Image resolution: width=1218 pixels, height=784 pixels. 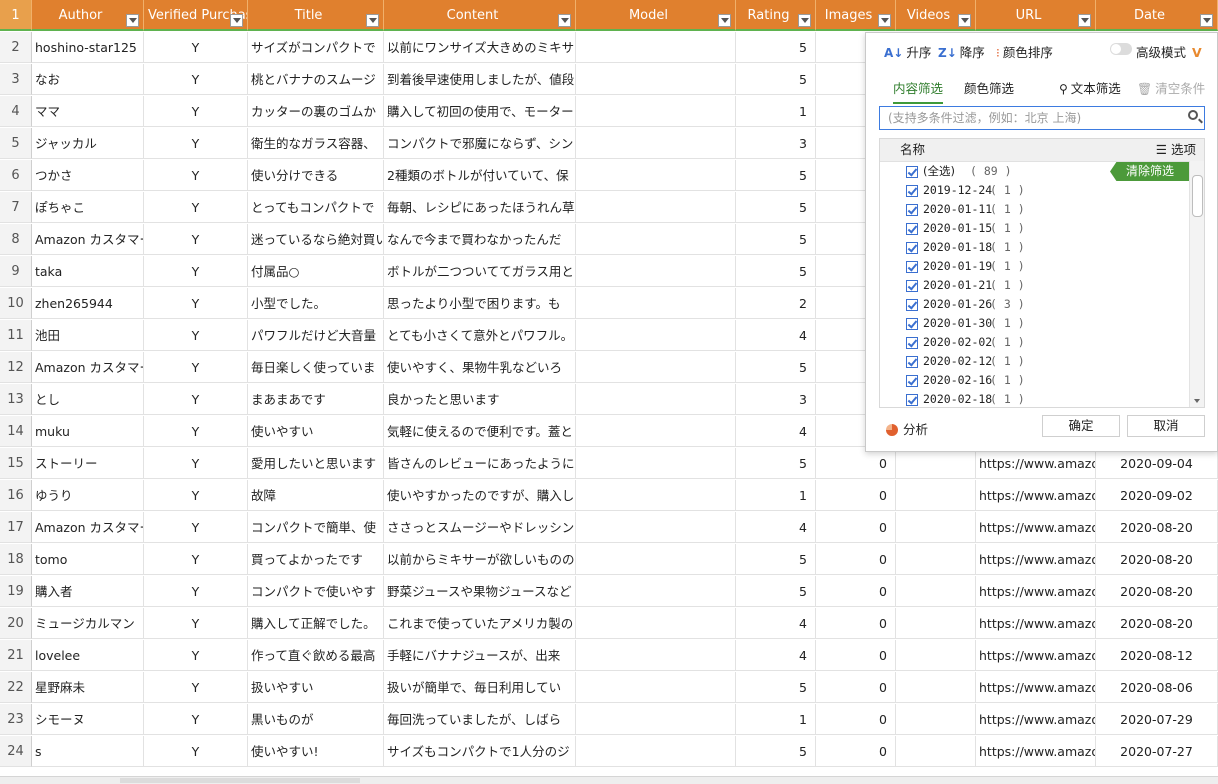 I want to click on row-number: 21, so click(x=16, y=655).